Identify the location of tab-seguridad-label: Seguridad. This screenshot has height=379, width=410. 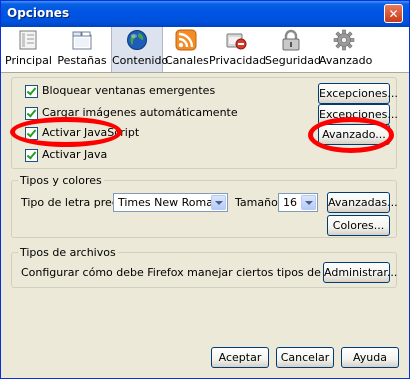
(293, 60).